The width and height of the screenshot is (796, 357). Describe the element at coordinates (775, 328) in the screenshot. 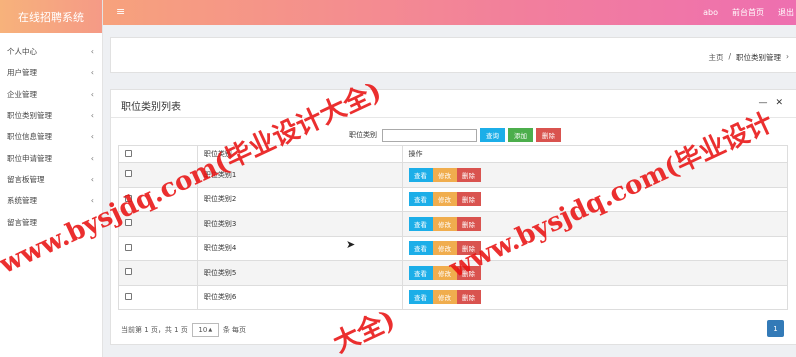

I see `page-number-button: 1` at that location.